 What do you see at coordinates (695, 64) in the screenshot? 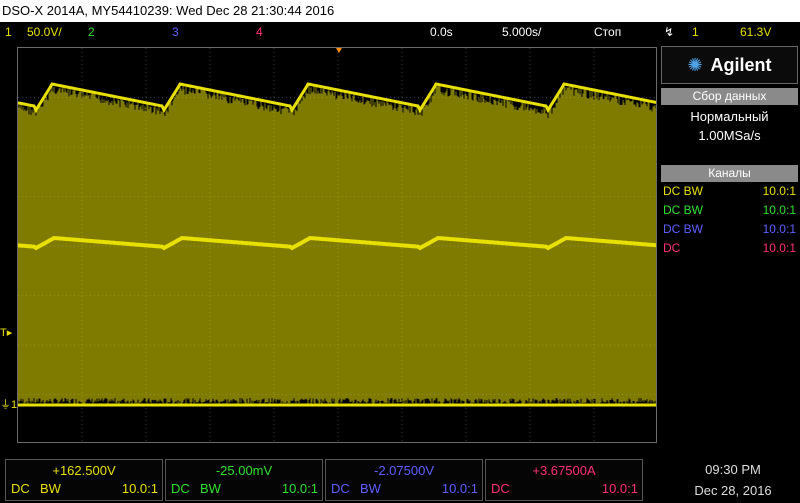
I see `spark-logo-icon: ✺` at bounding box center [695, 64].